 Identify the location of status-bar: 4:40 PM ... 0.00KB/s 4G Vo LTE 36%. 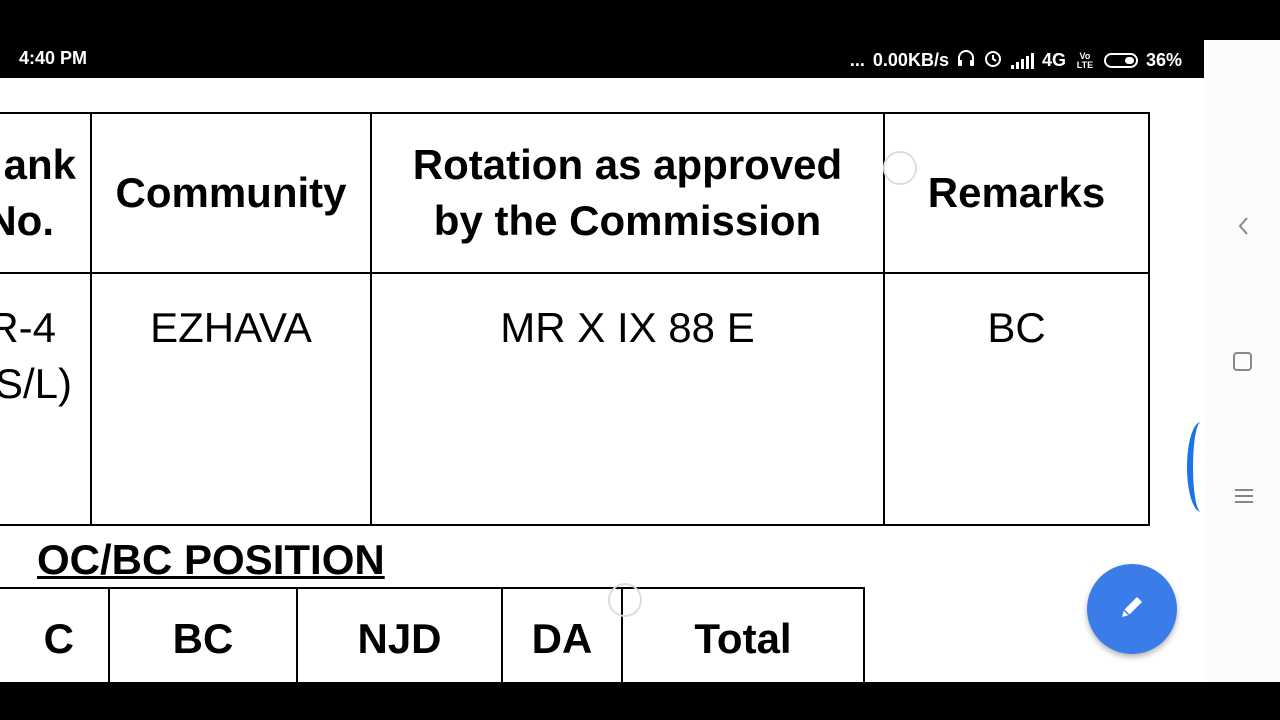
(602, 39).